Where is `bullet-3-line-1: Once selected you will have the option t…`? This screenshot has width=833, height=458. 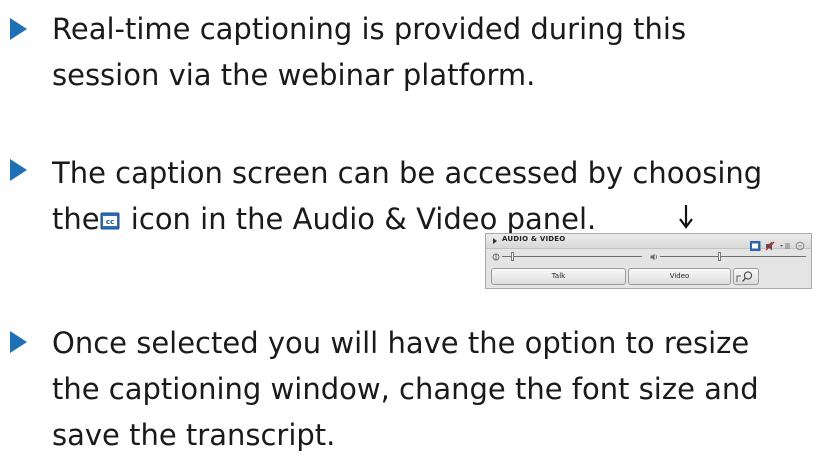 bullet-3-line-1: Once selected you will have the option t… is located at coordinates (401, 343).